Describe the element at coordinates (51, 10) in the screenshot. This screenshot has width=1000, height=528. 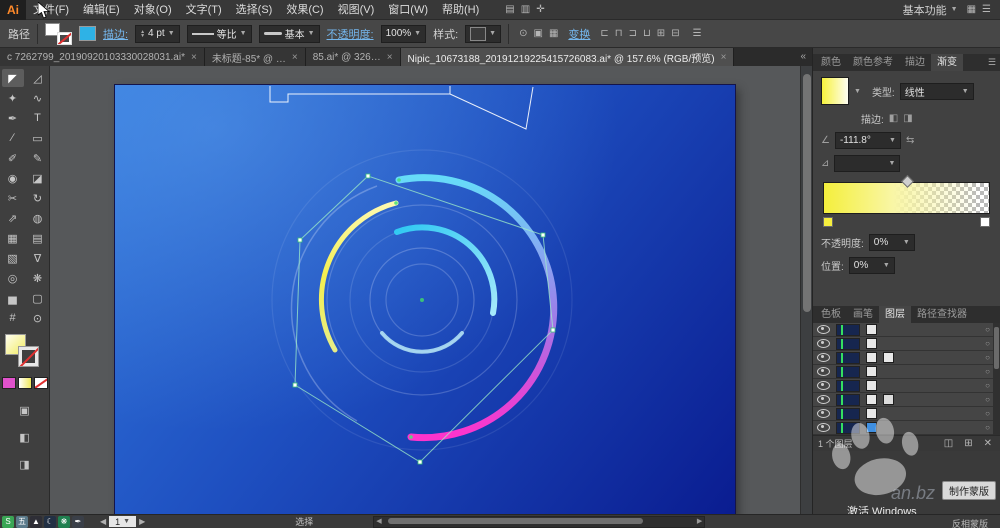
I see `menu-item-0: 文件(F)` at that location.